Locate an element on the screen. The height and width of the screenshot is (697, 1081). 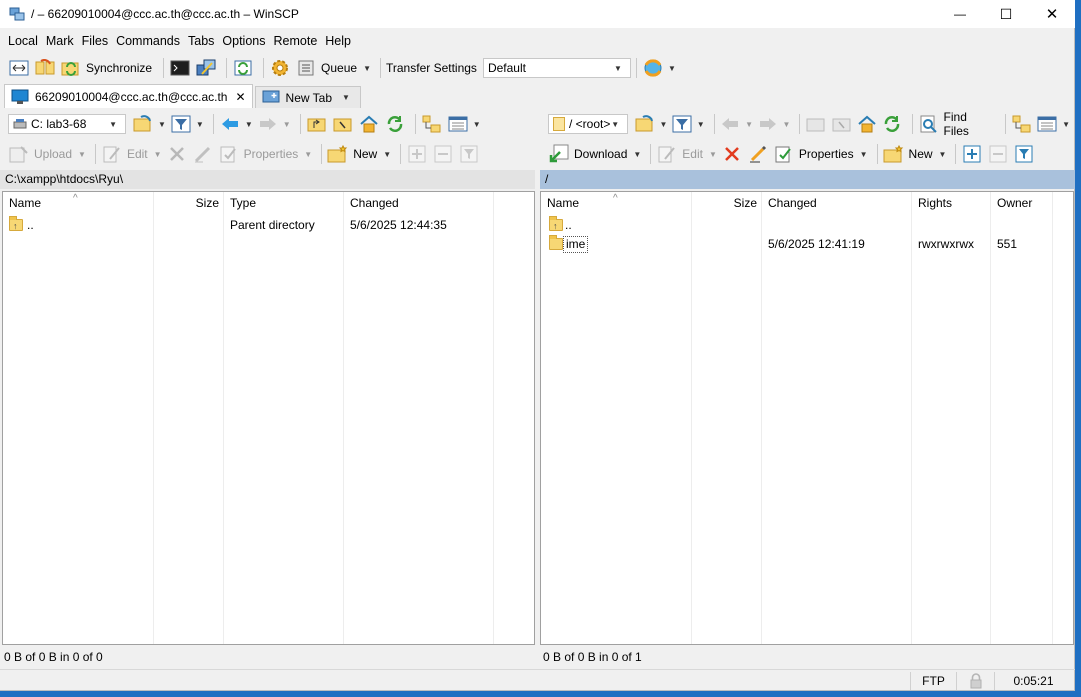
close-button: ✕ is located at coordinates (1052, 14).